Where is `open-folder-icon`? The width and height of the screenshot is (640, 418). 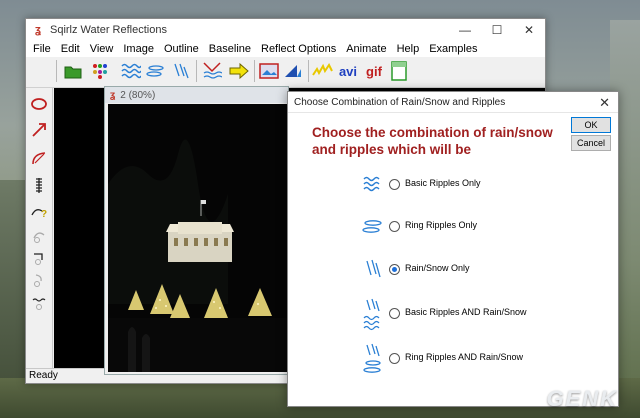 open-folder-icon is located at coordinates (73, 72).